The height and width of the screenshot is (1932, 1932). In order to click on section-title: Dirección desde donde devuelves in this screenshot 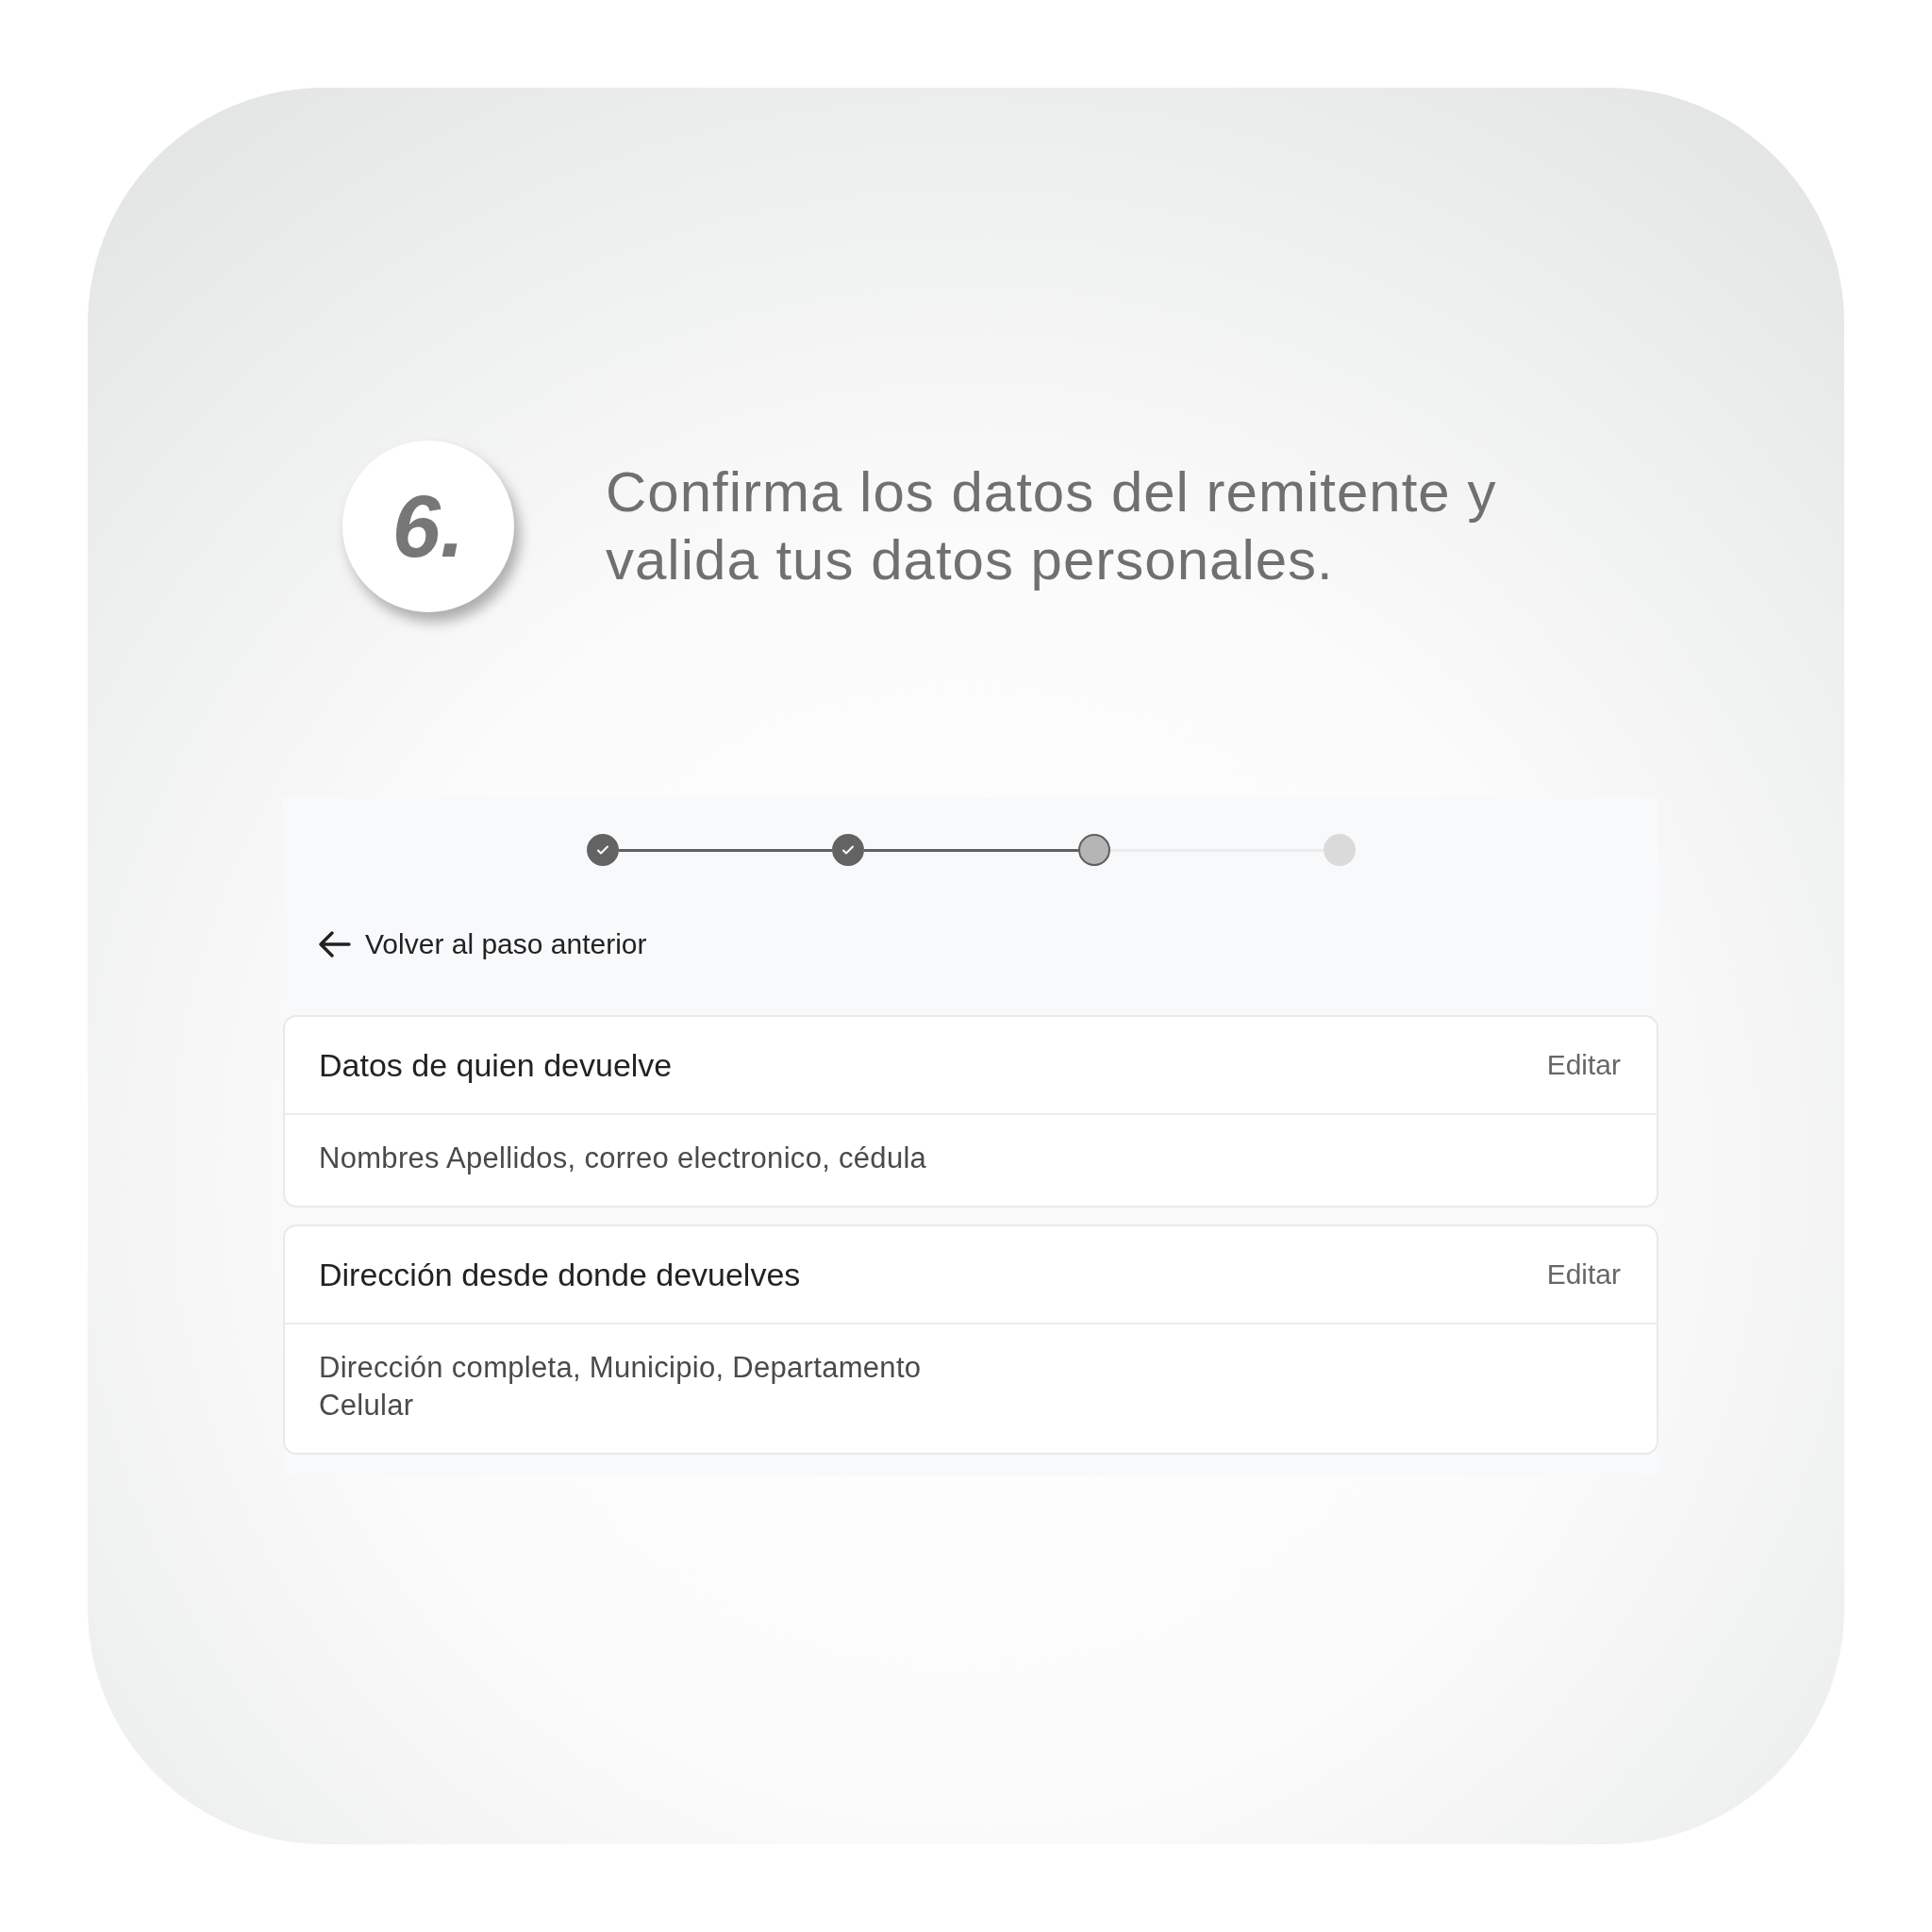, I will do `click(560, 1275)`.